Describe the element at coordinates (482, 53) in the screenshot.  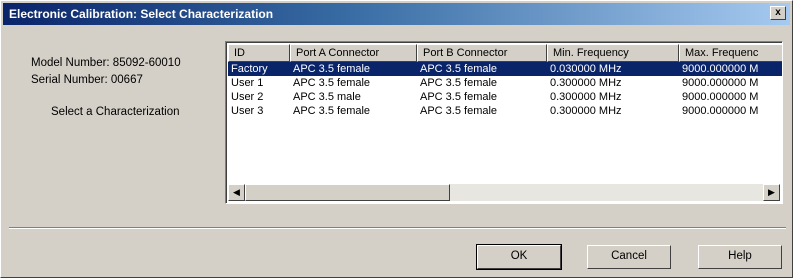
I see `column-header-port-b: Port B Connector` at that location.